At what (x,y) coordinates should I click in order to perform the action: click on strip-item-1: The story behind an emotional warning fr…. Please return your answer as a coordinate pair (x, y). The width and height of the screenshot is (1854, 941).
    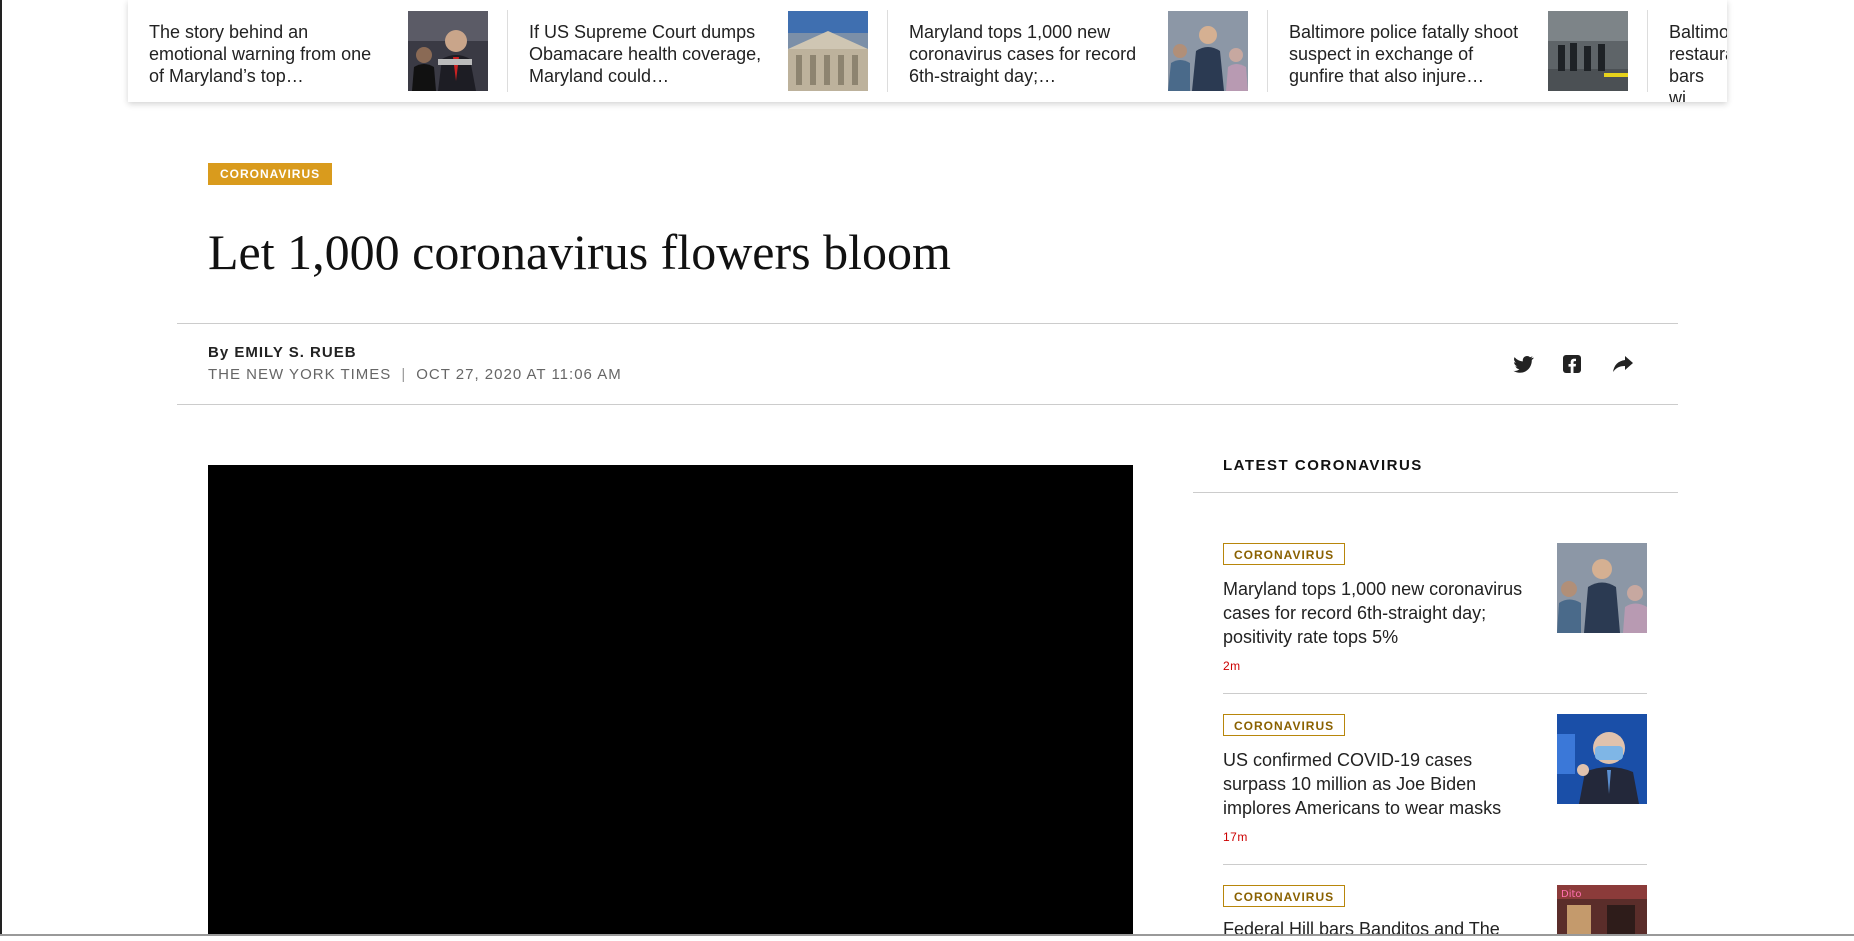
    Looking at the image, I should click on (318, 51).